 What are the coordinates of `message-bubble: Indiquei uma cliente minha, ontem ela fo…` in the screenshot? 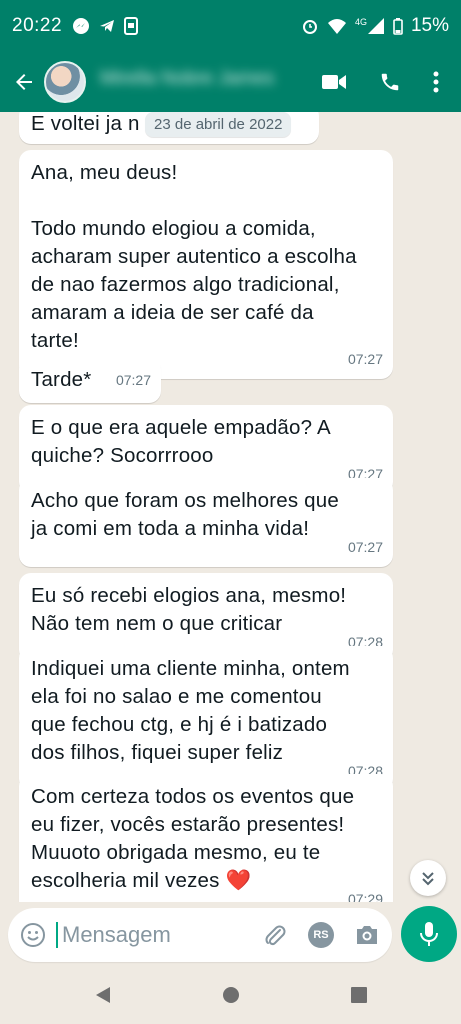 It's located at (206, 718).